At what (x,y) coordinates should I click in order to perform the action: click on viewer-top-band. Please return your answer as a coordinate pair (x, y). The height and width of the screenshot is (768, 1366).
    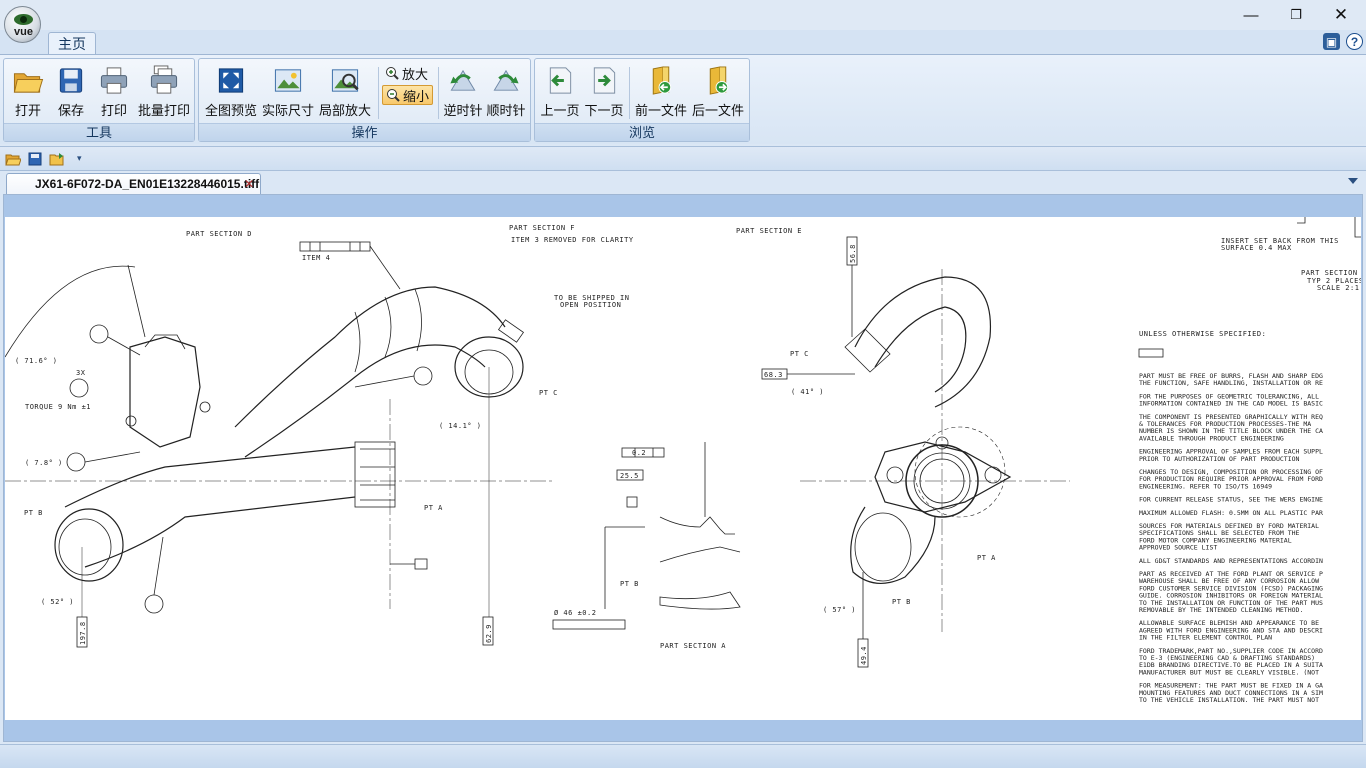
    Looking at the image, I should click on (683, 206).